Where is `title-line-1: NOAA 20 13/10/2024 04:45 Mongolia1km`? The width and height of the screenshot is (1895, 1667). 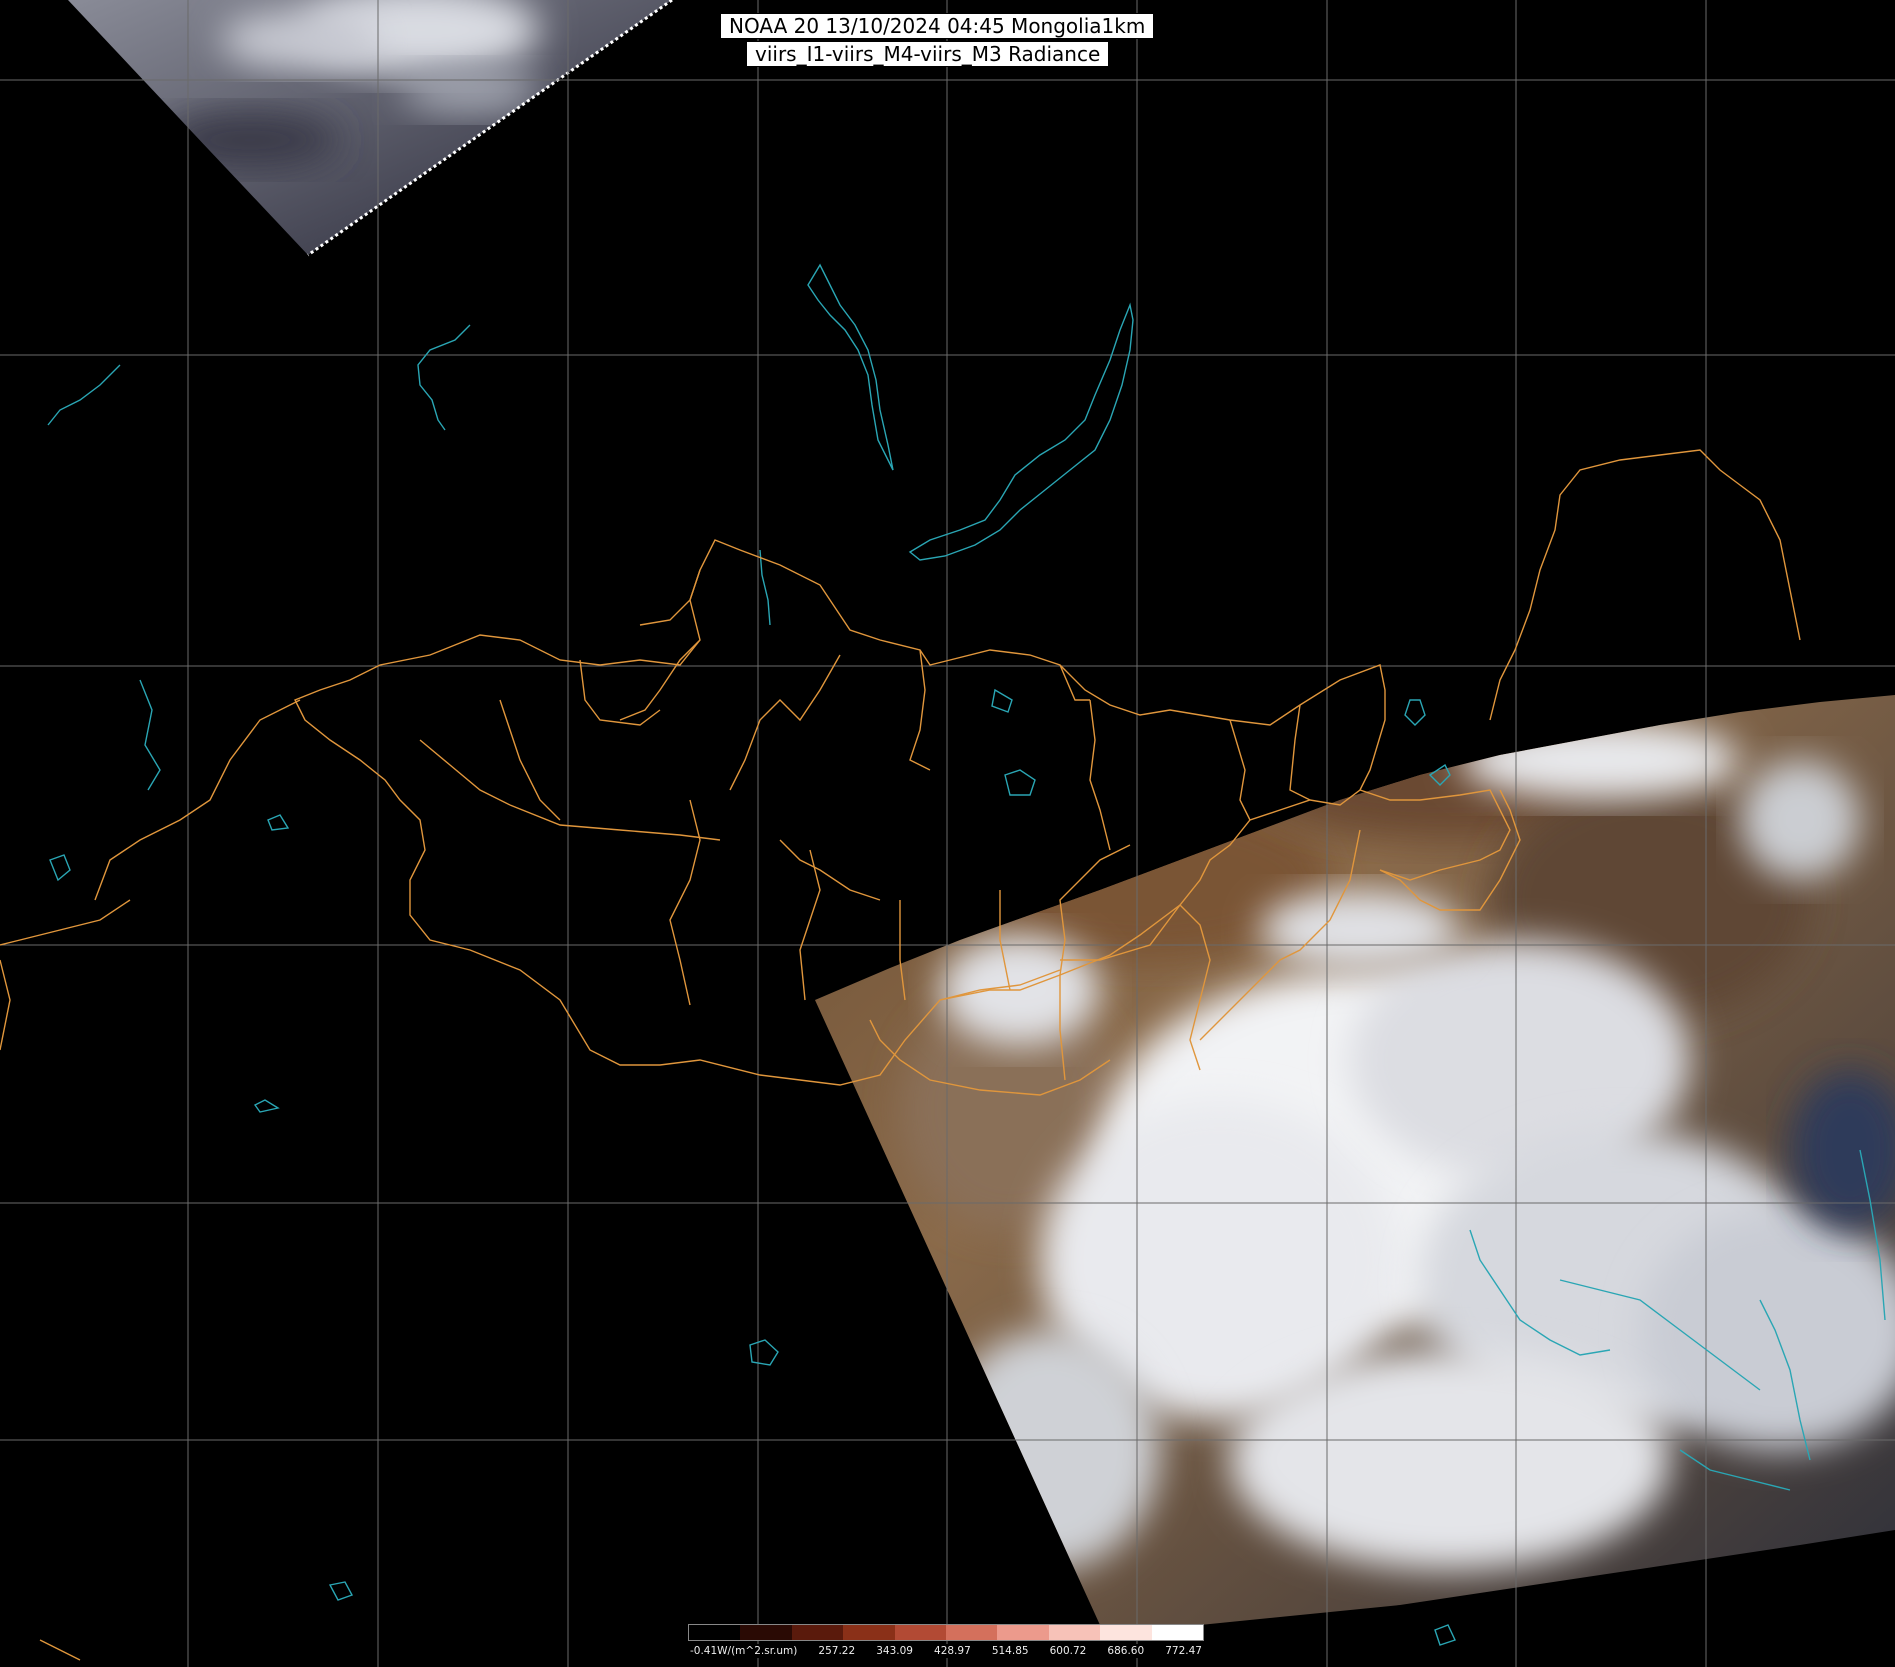 title-line-1: NOAA 20 13/10/2024 04:45 Mongolia1km is located at coordinates (937, 26).